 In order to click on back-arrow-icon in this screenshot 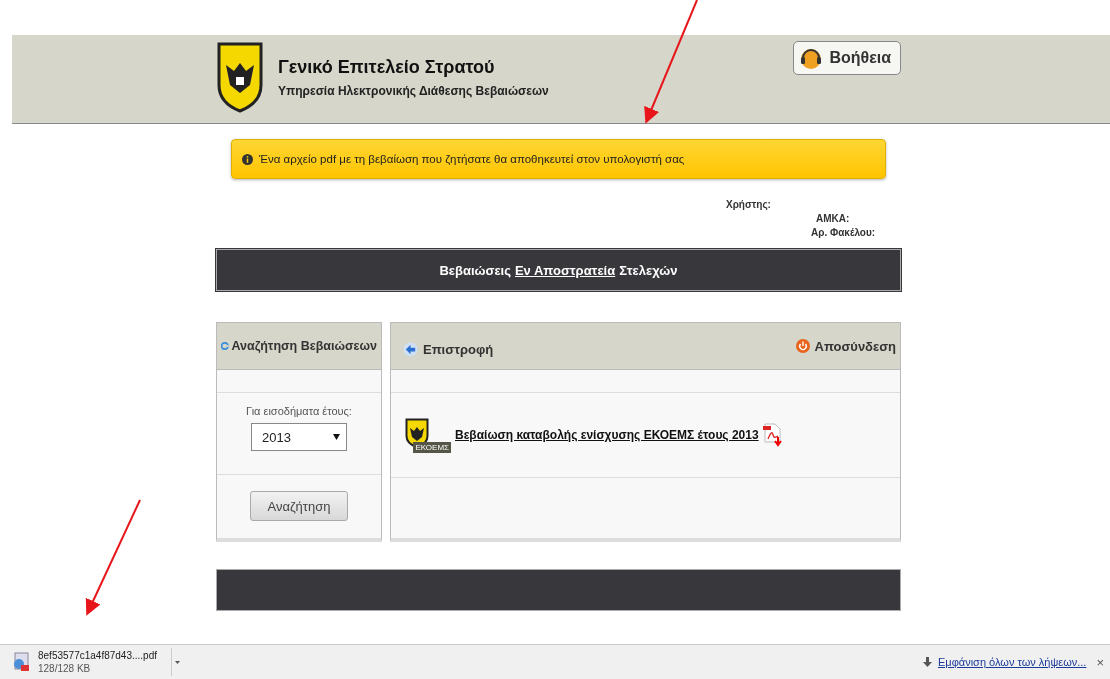, I will do `click(410, 349)`.